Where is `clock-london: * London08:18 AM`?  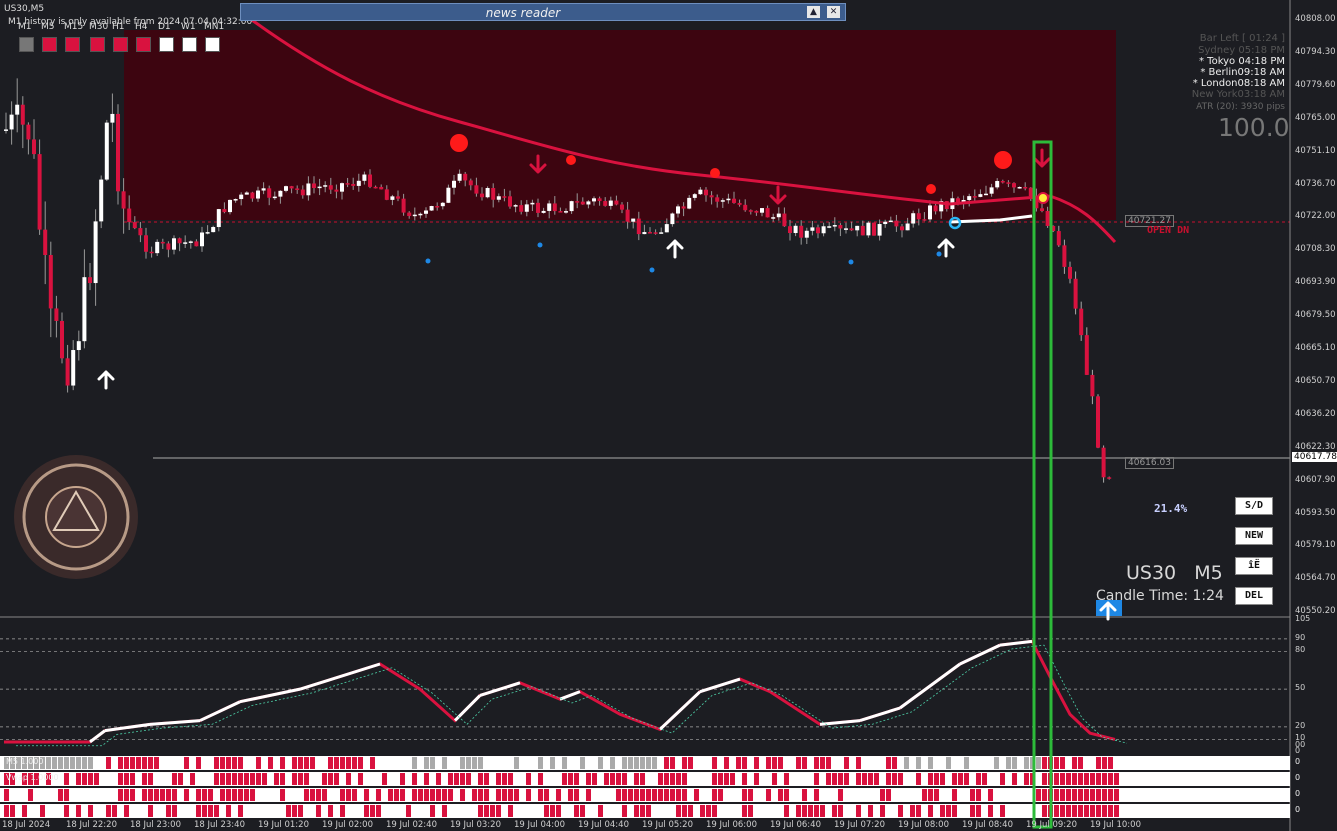
clock-london: * London08:18 AM is located at coordinates (1238, 83).